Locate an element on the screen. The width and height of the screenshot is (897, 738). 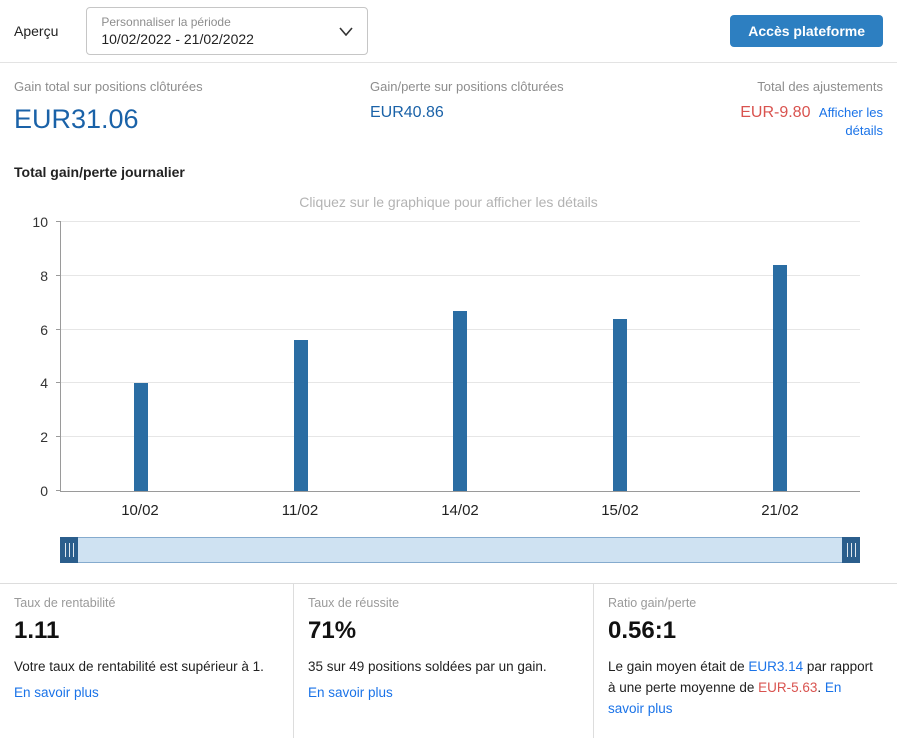
x-axis-label-14/02: 14/02 is located at coordinates (460, 510).